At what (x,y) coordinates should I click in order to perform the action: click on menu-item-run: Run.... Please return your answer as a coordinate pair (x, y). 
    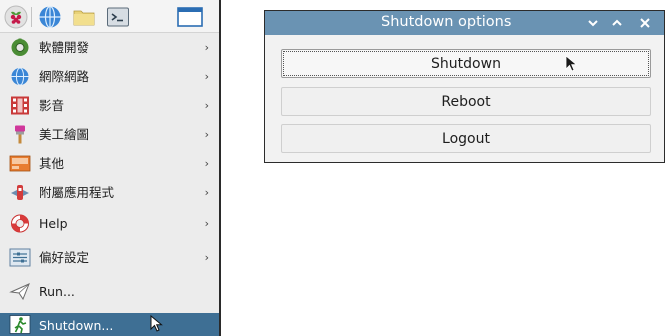
    Looking at the image, I should click on (109, 291).